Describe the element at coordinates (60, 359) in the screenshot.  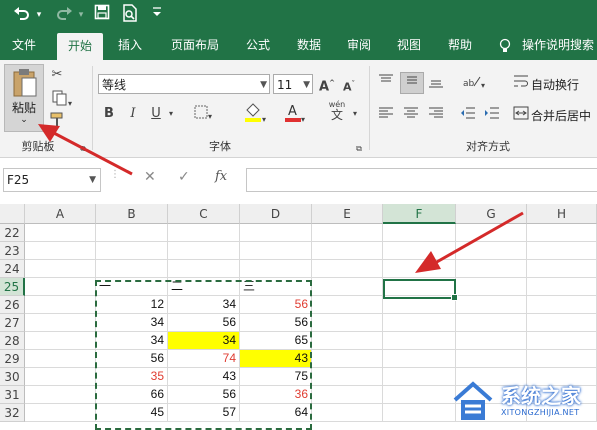
I see `cell-a29` at that location.